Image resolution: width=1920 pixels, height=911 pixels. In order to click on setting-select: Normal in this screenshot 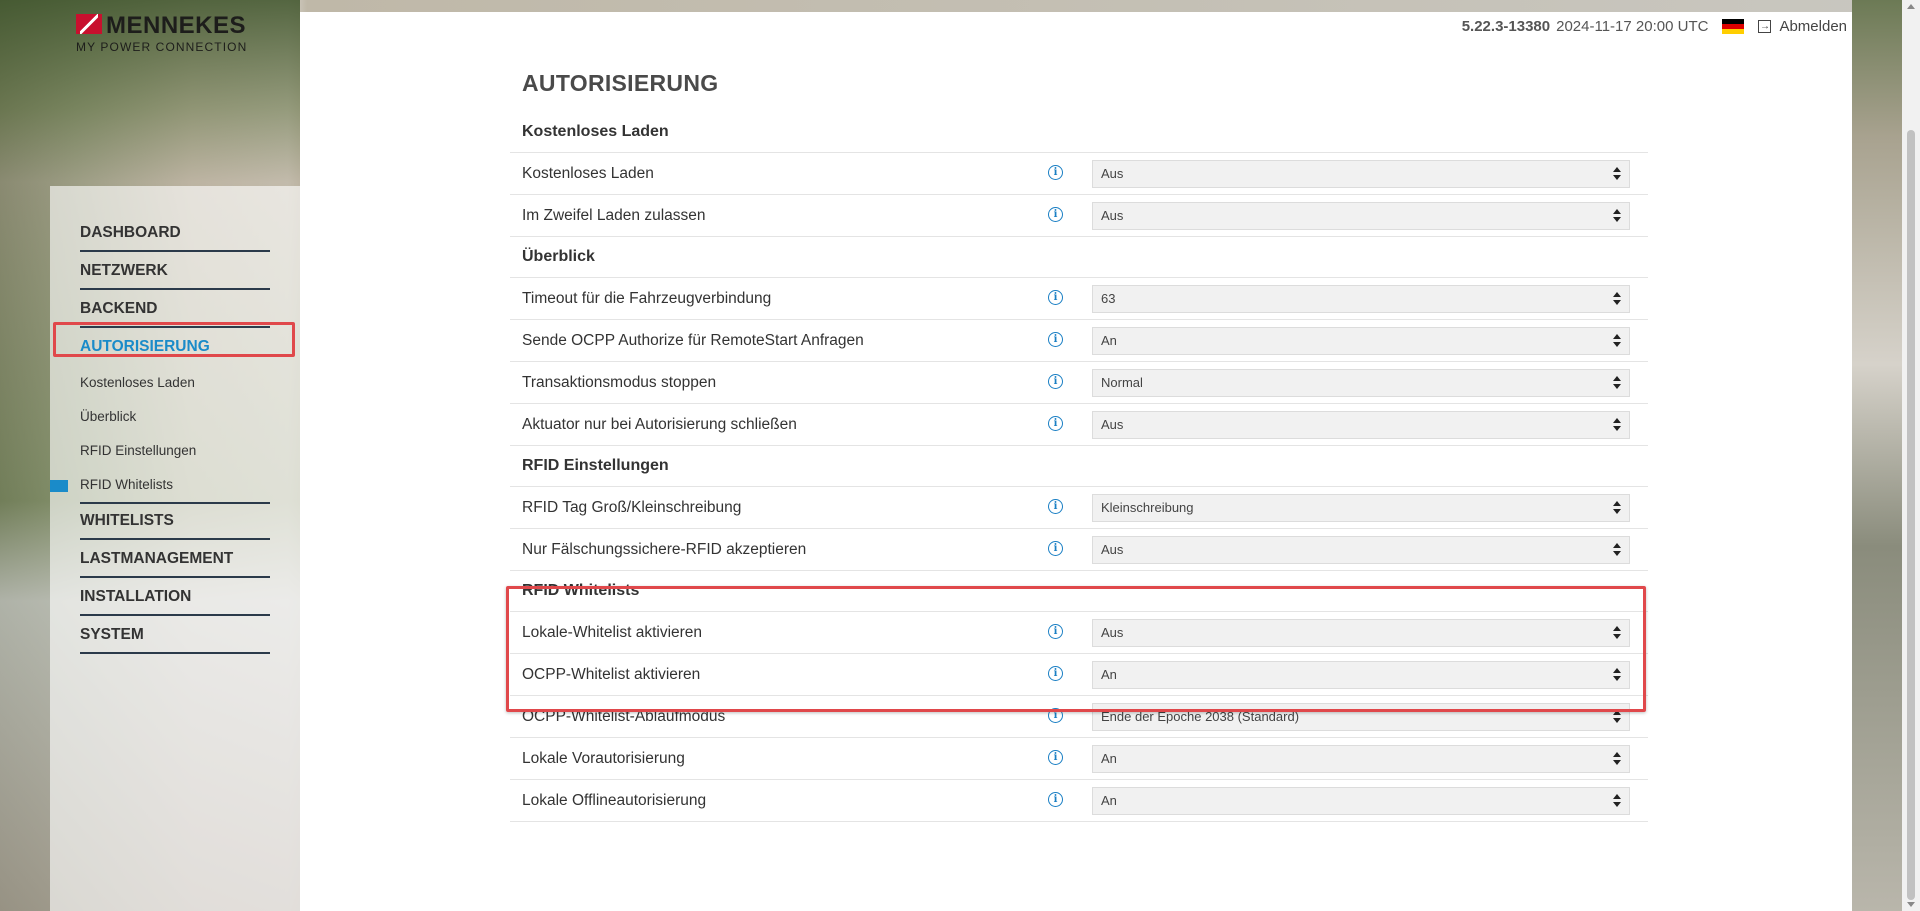, I will do `click(1361, 383)`.